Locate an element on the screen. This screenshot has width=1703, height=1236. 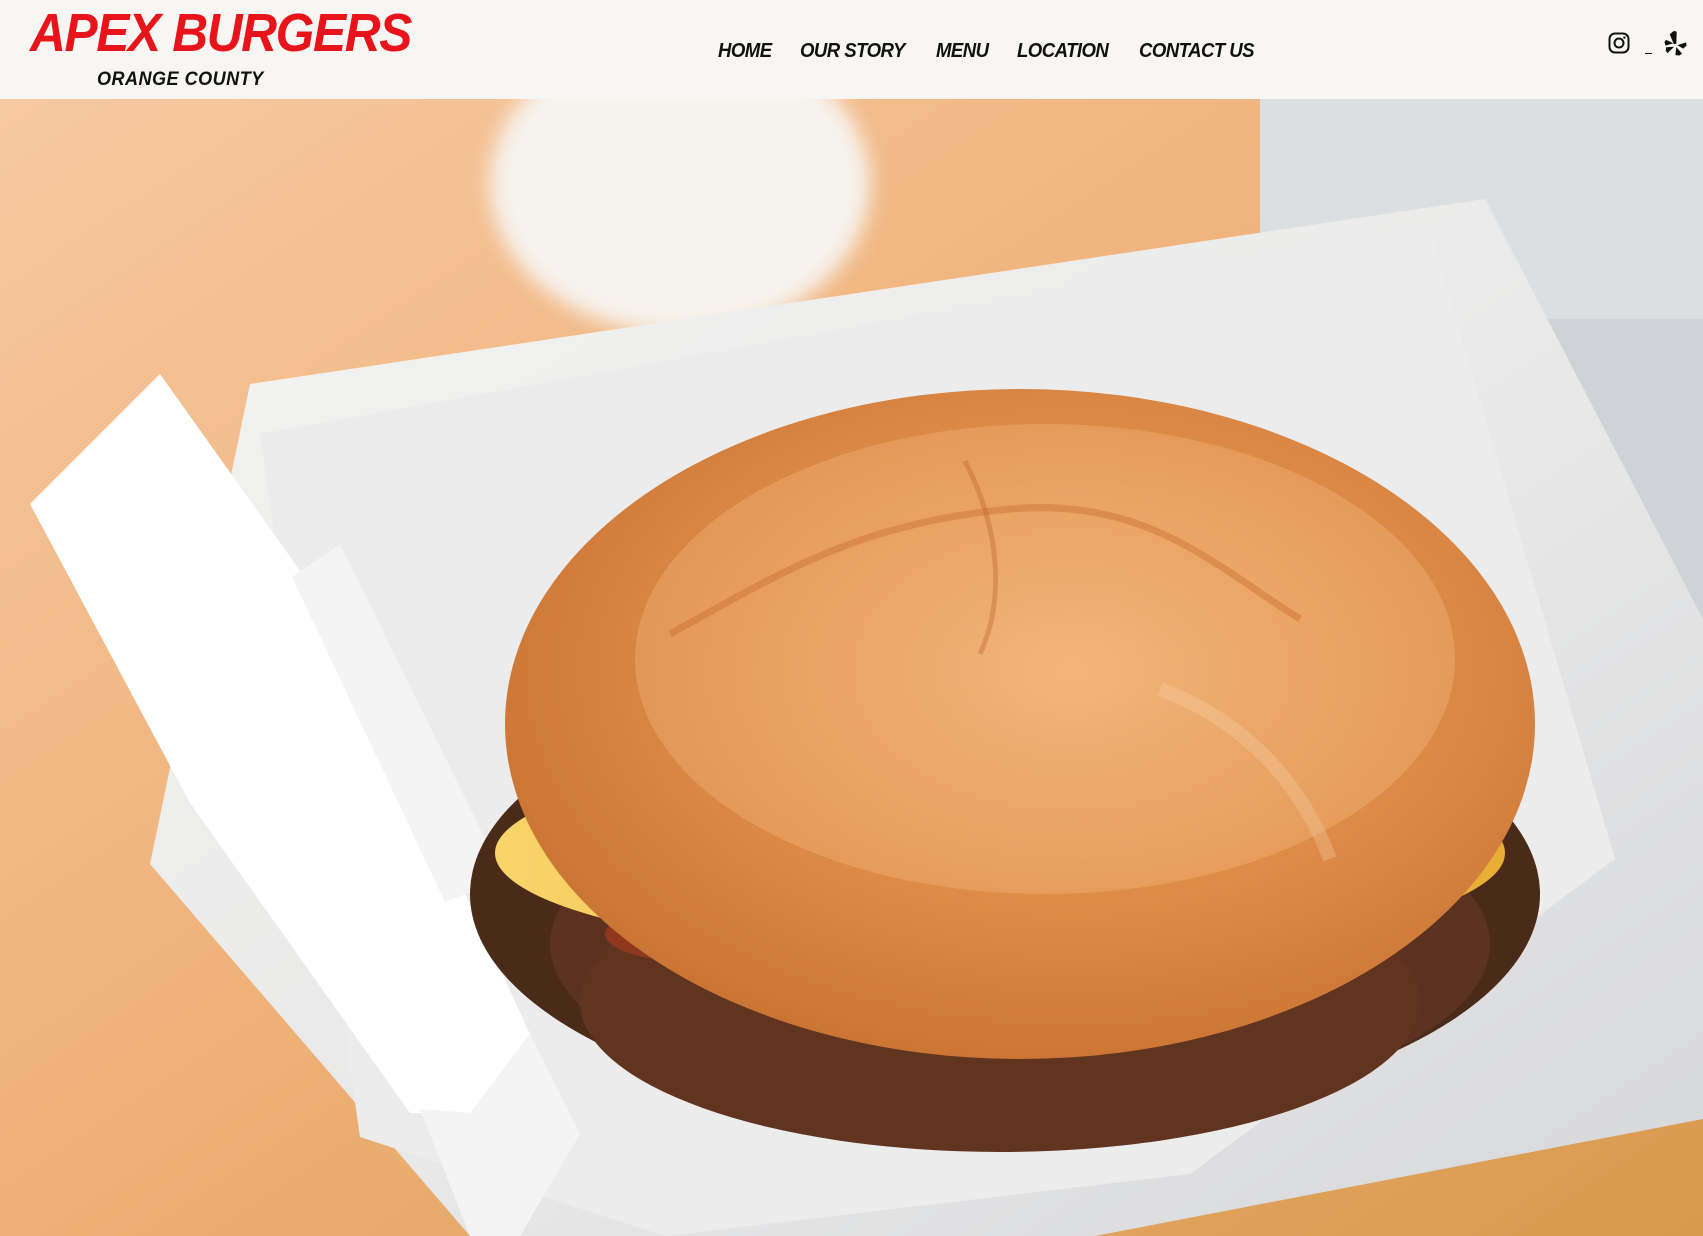
nav-item-our-story: OUR STORY is located at coordinates (852, 51).